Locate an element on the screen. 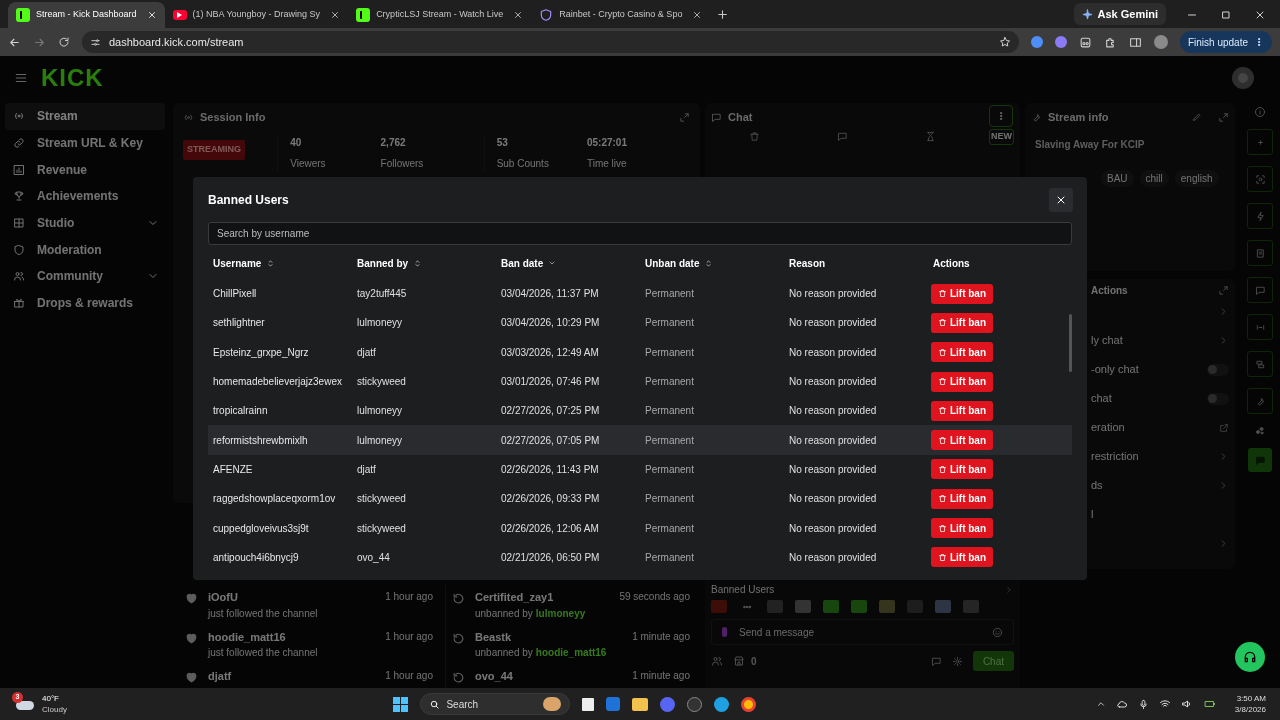  scrollbar is located at coordinates (1070, 343).